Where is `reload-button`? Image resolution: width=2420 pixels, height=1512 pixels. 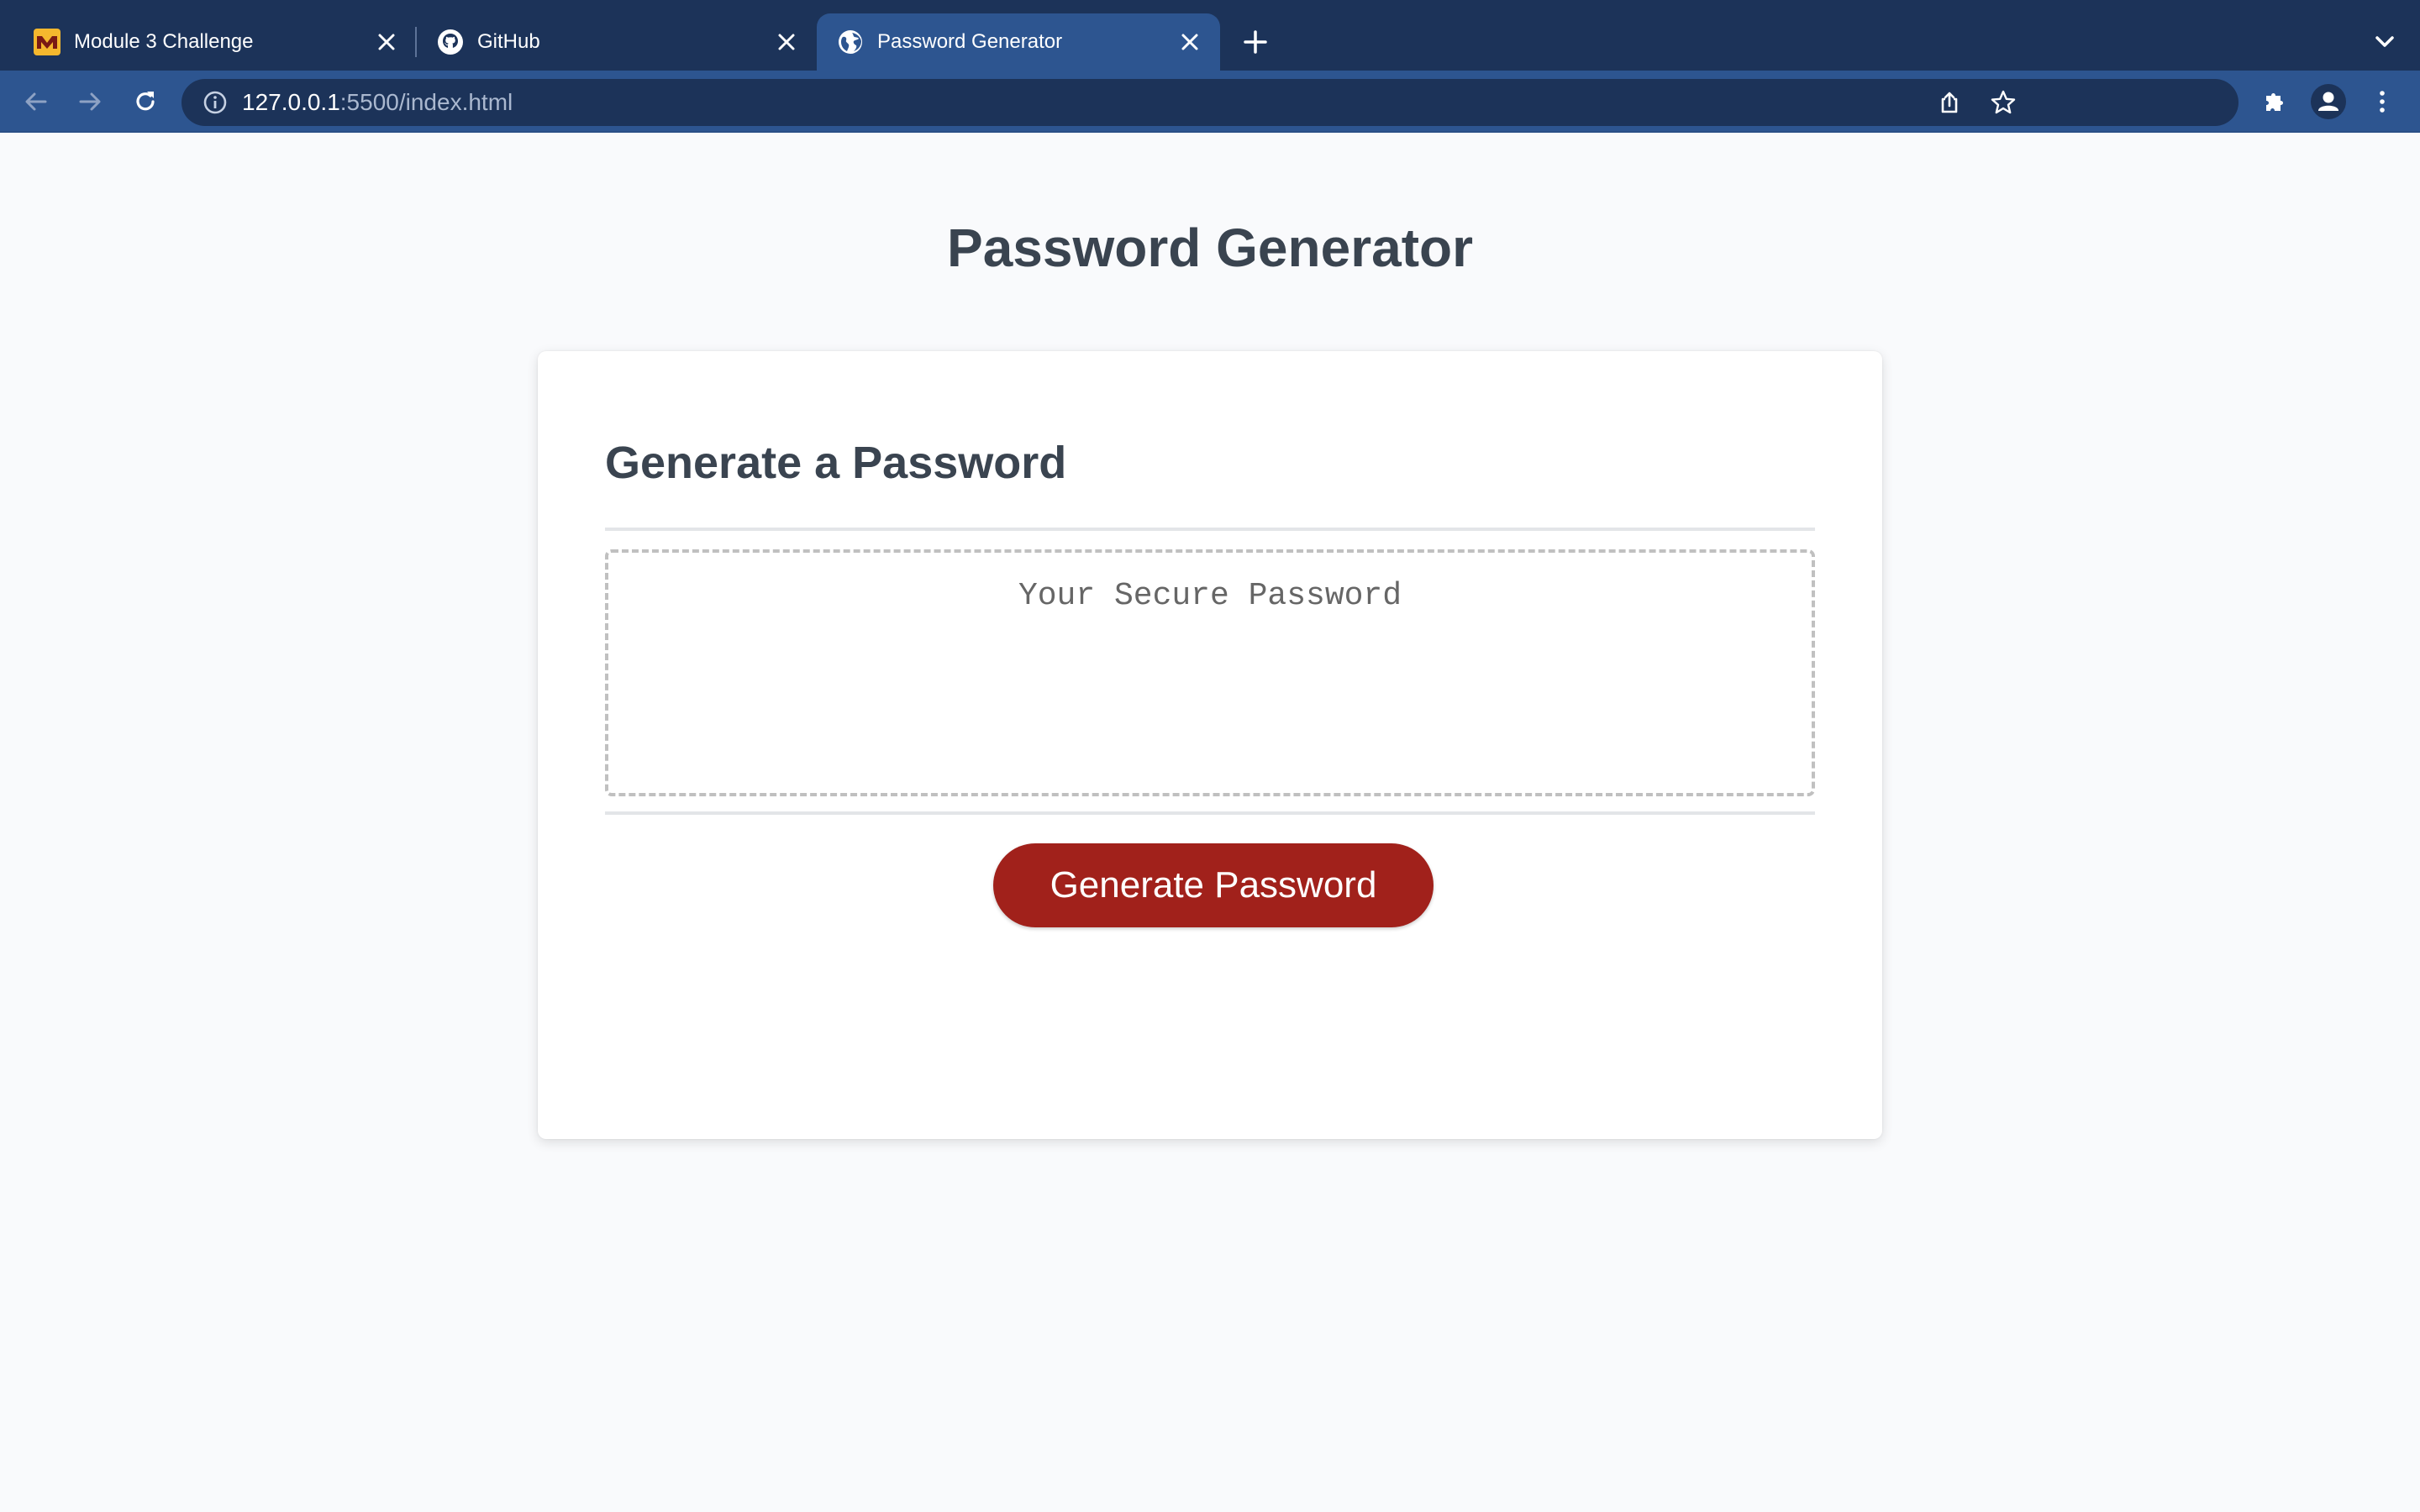
reload-button is located at coordinates (145, 102).